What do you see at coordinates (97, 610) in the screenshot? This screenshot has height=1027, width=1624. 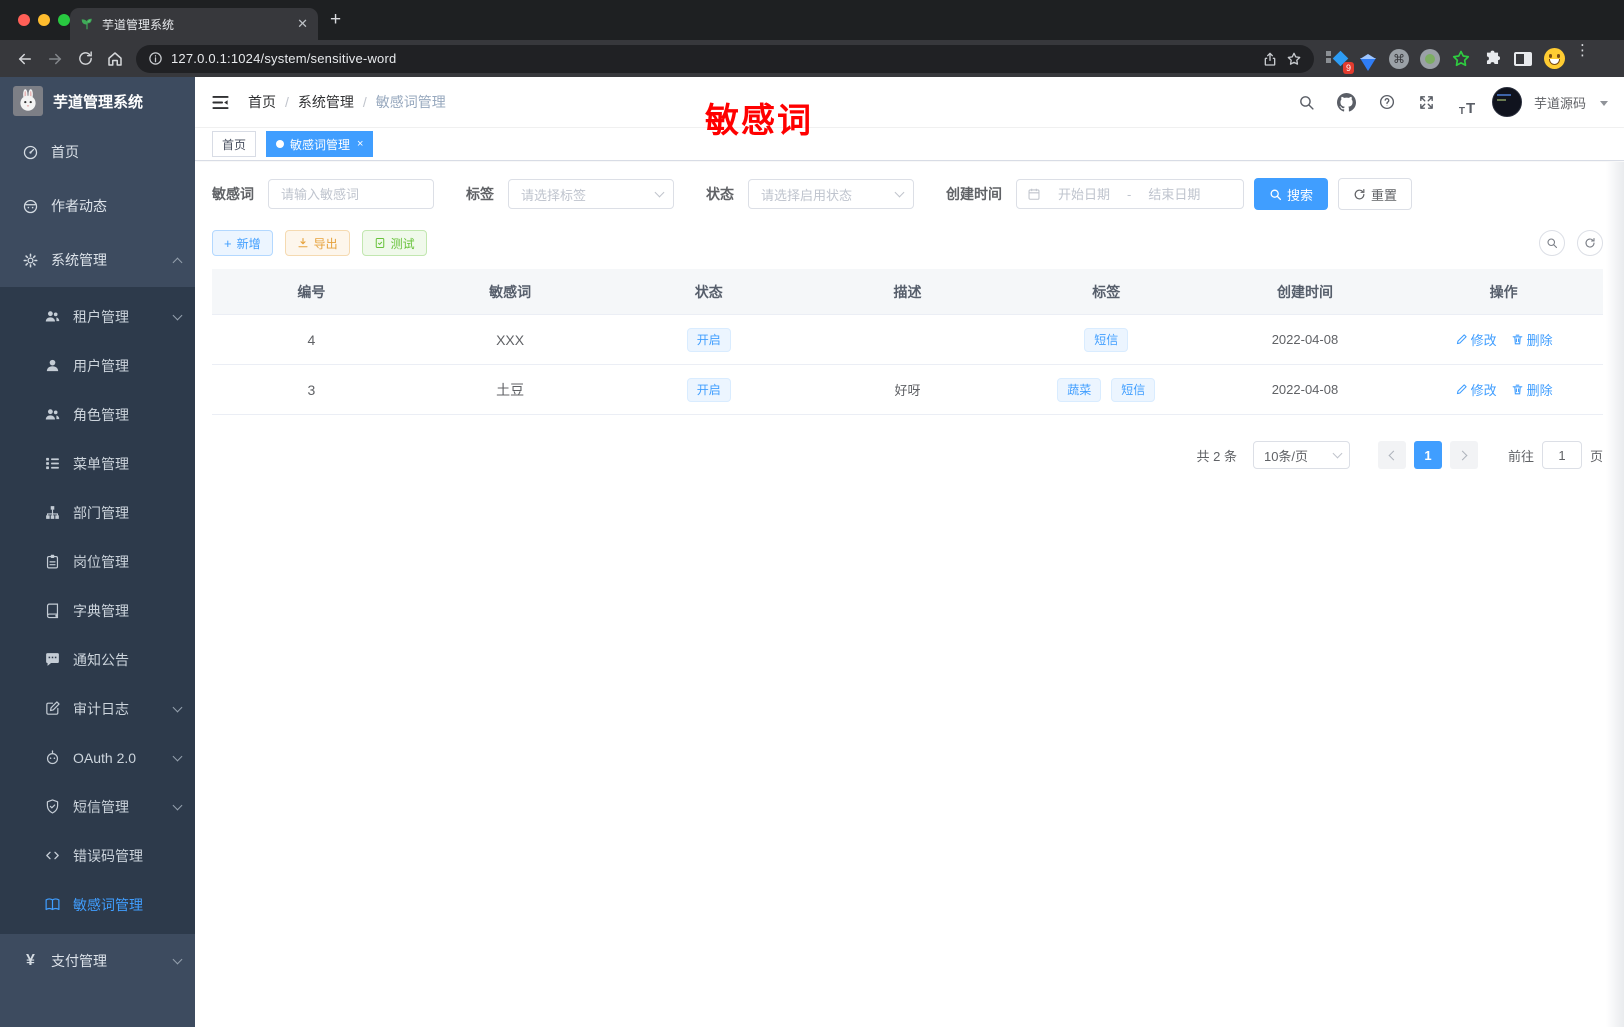 I see `sidebar-item-dict: 字典管理` at bounding box center [97, 610].